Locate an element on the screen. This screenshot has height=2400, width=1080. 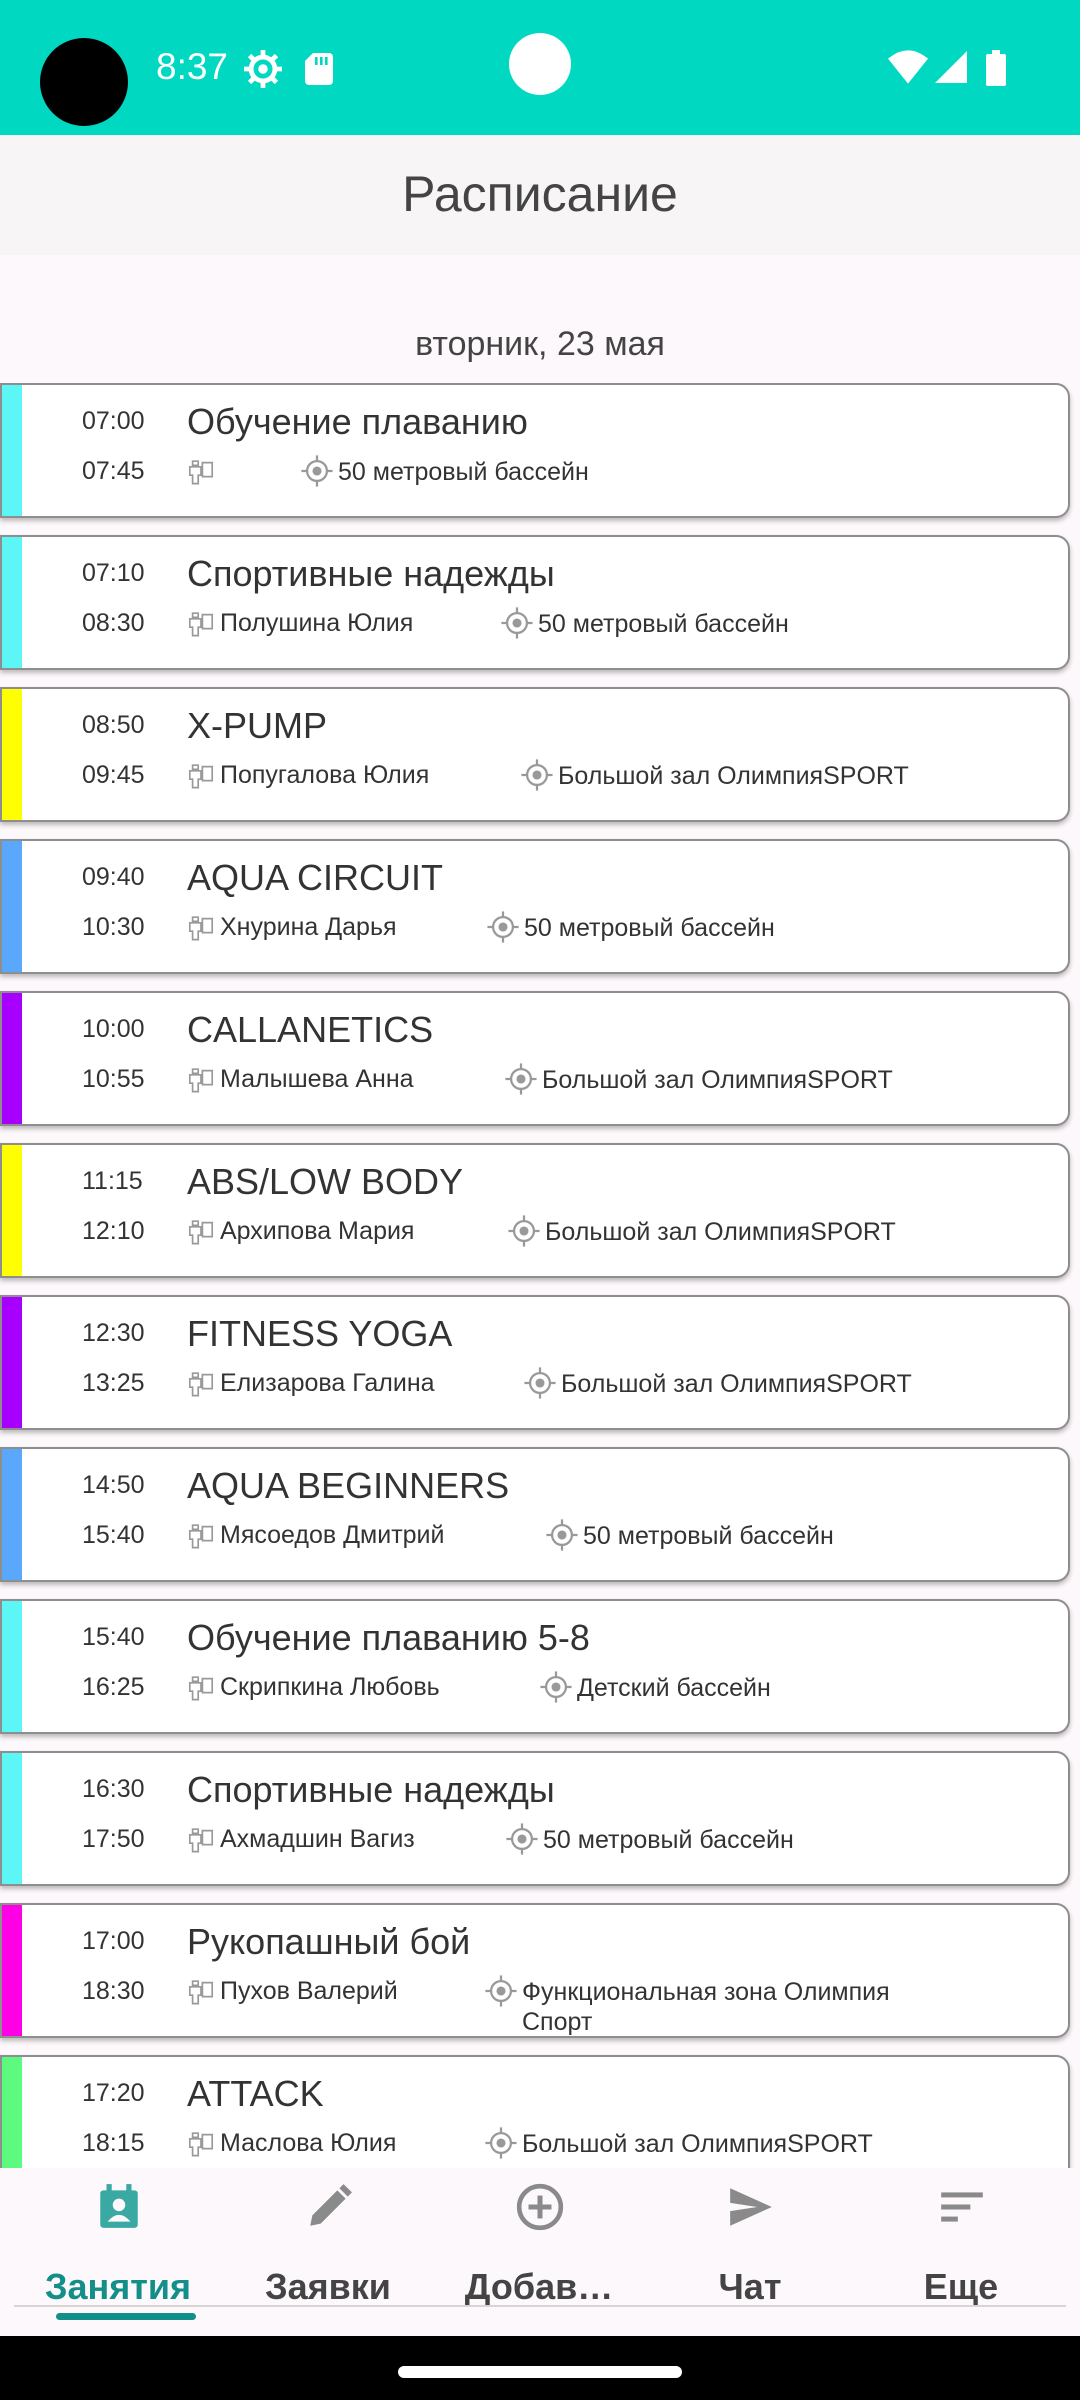
class-name: X-PUMP is located at coordinates (257, 725).